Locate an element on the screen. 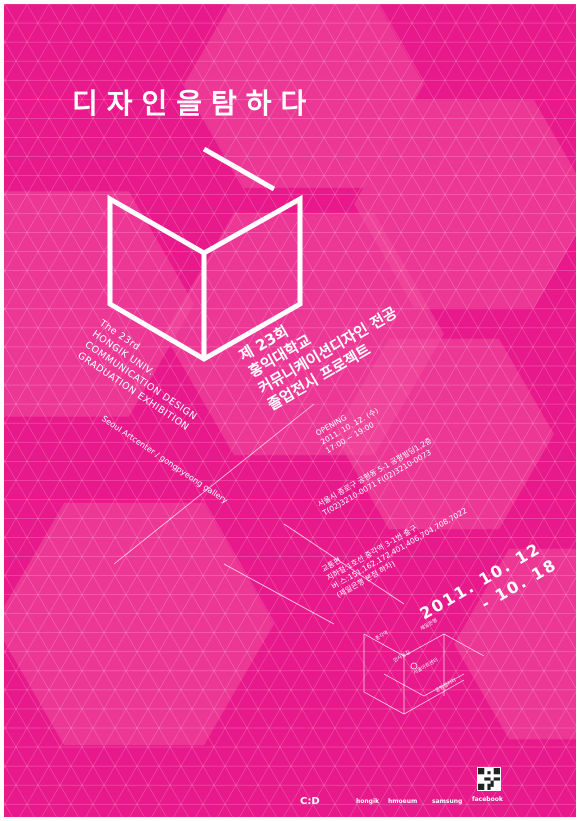 The image size is (580, 821). facebook-label: facebook is located at coordinates (487, 799).